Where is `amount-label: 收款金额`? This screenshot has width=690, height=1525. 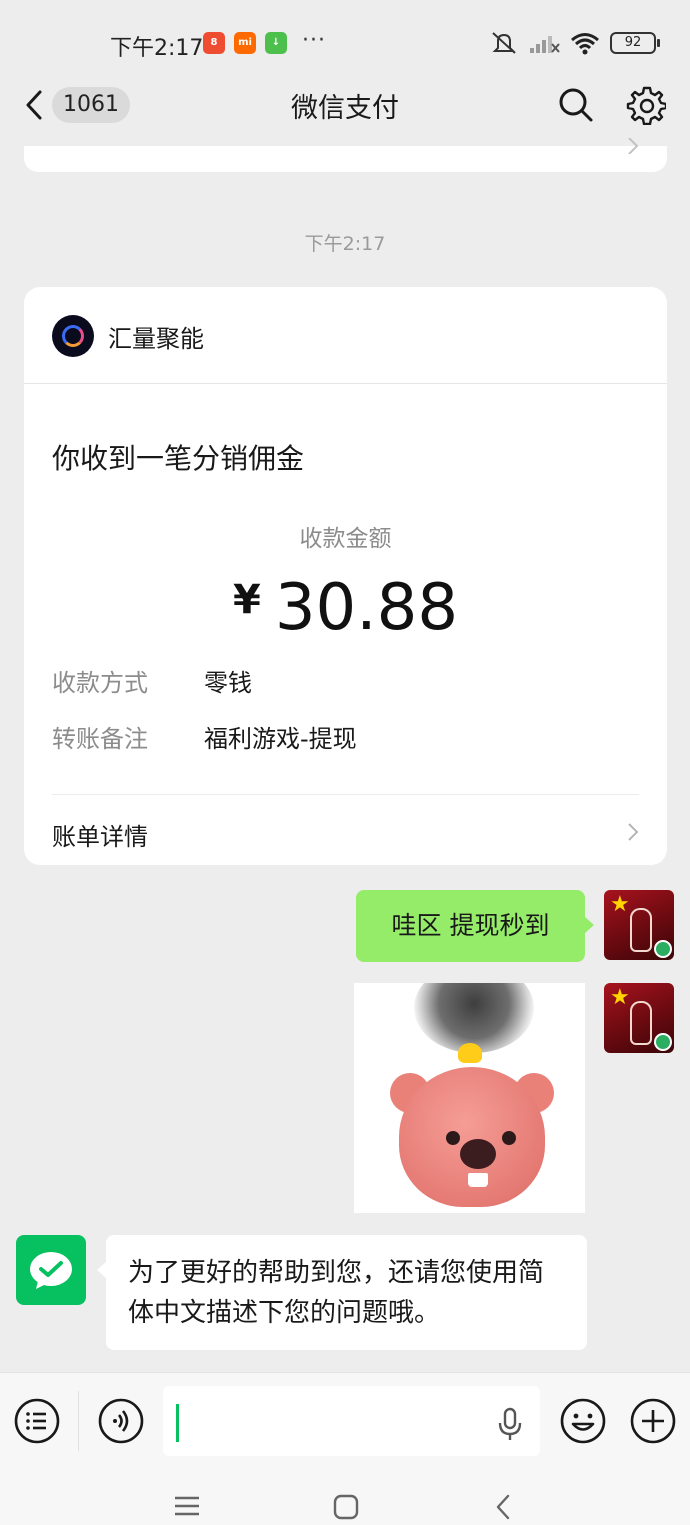
amount-label: 收款金额 is located at coordinates (345, 539).